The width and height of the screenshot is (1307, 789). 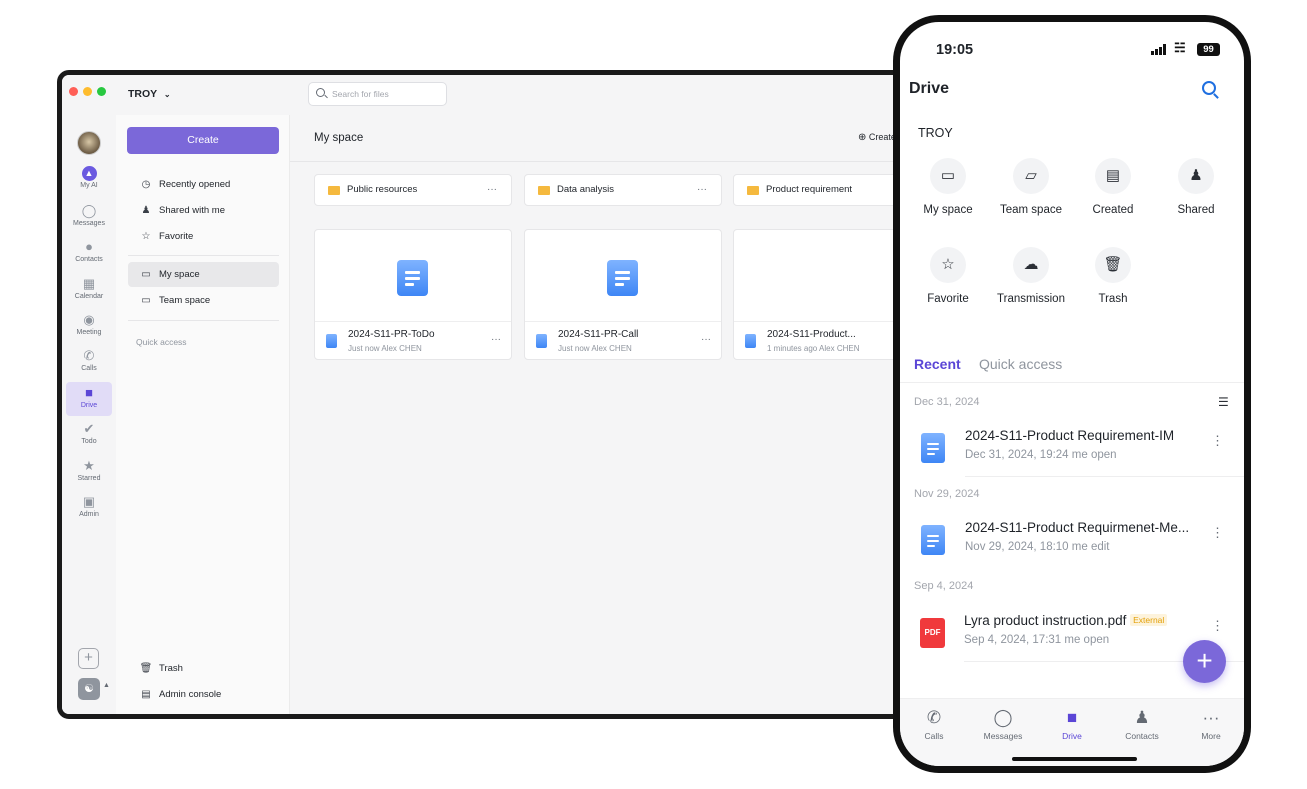 I want to click on workspace-name: TROY, so click(x=142, y=94).